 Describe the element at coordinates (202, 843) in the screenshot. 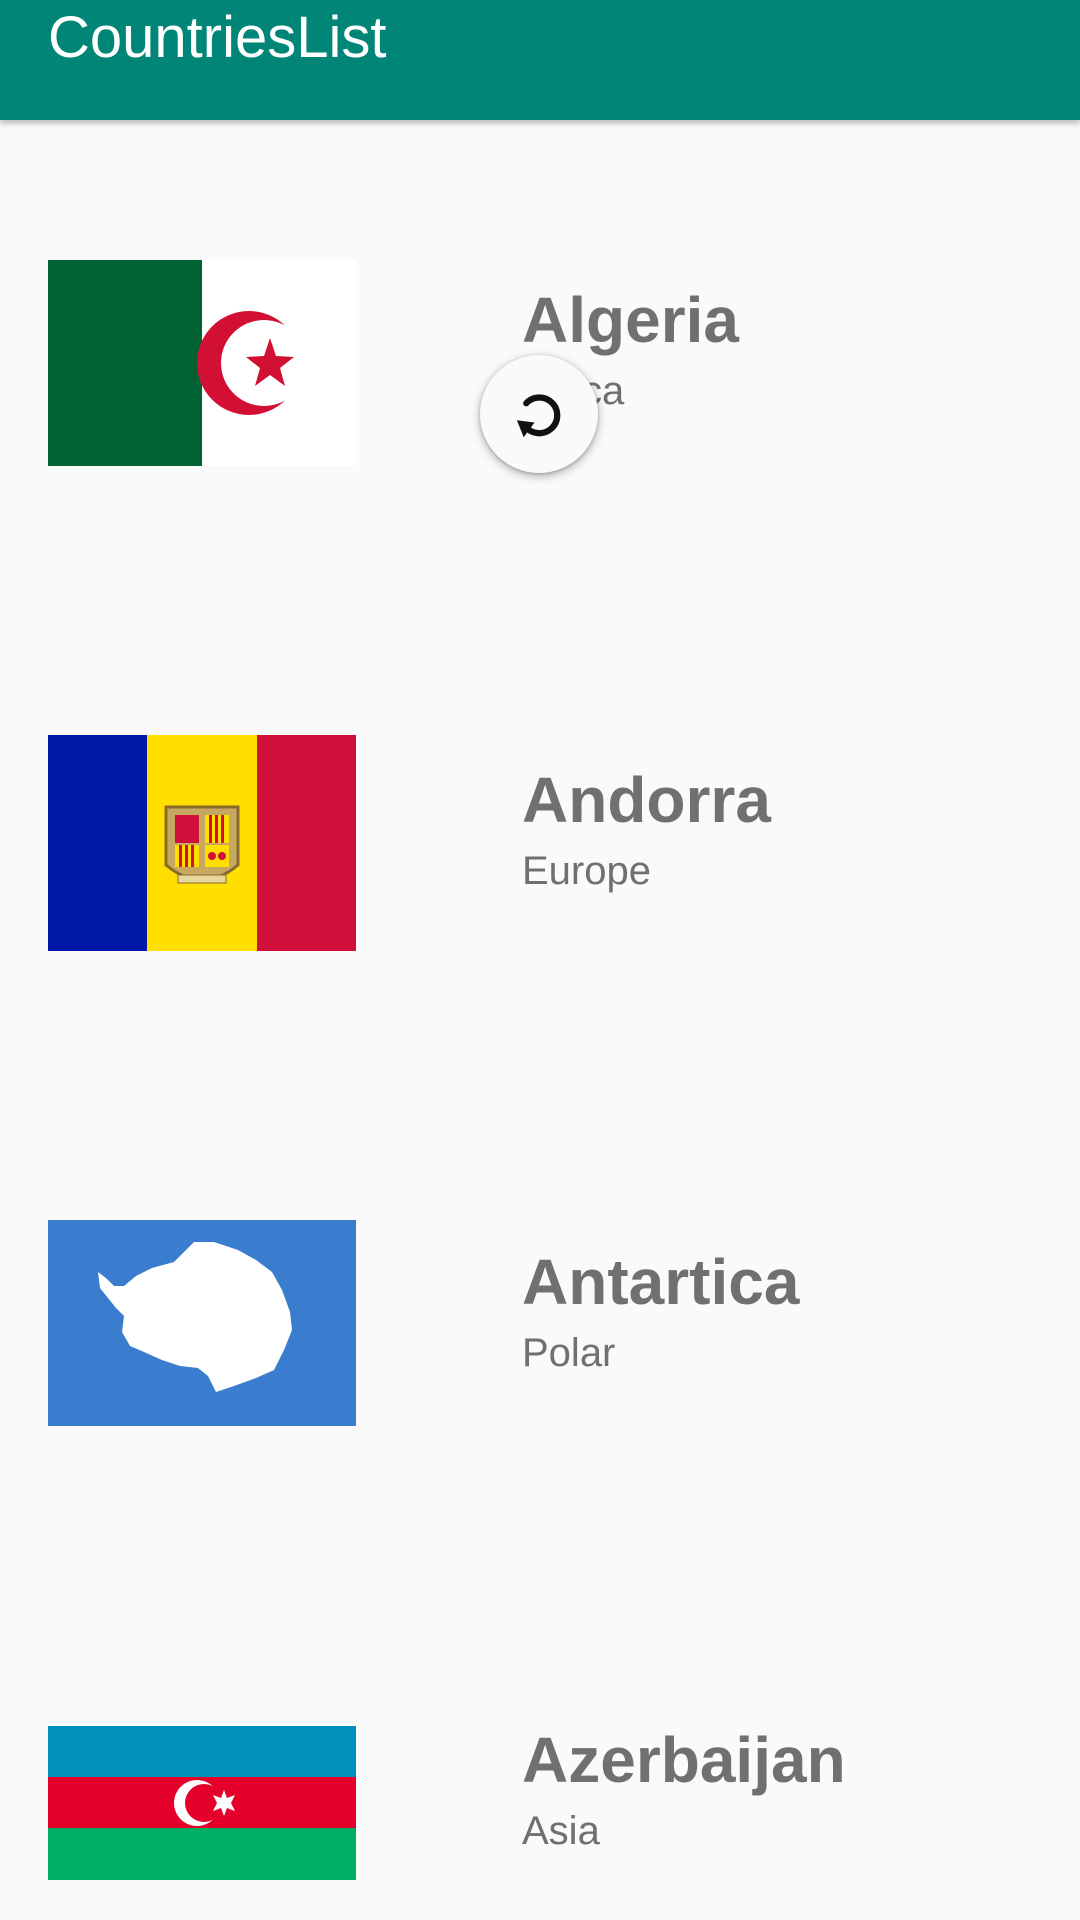

I see `andorra-flag-icon` at that location.